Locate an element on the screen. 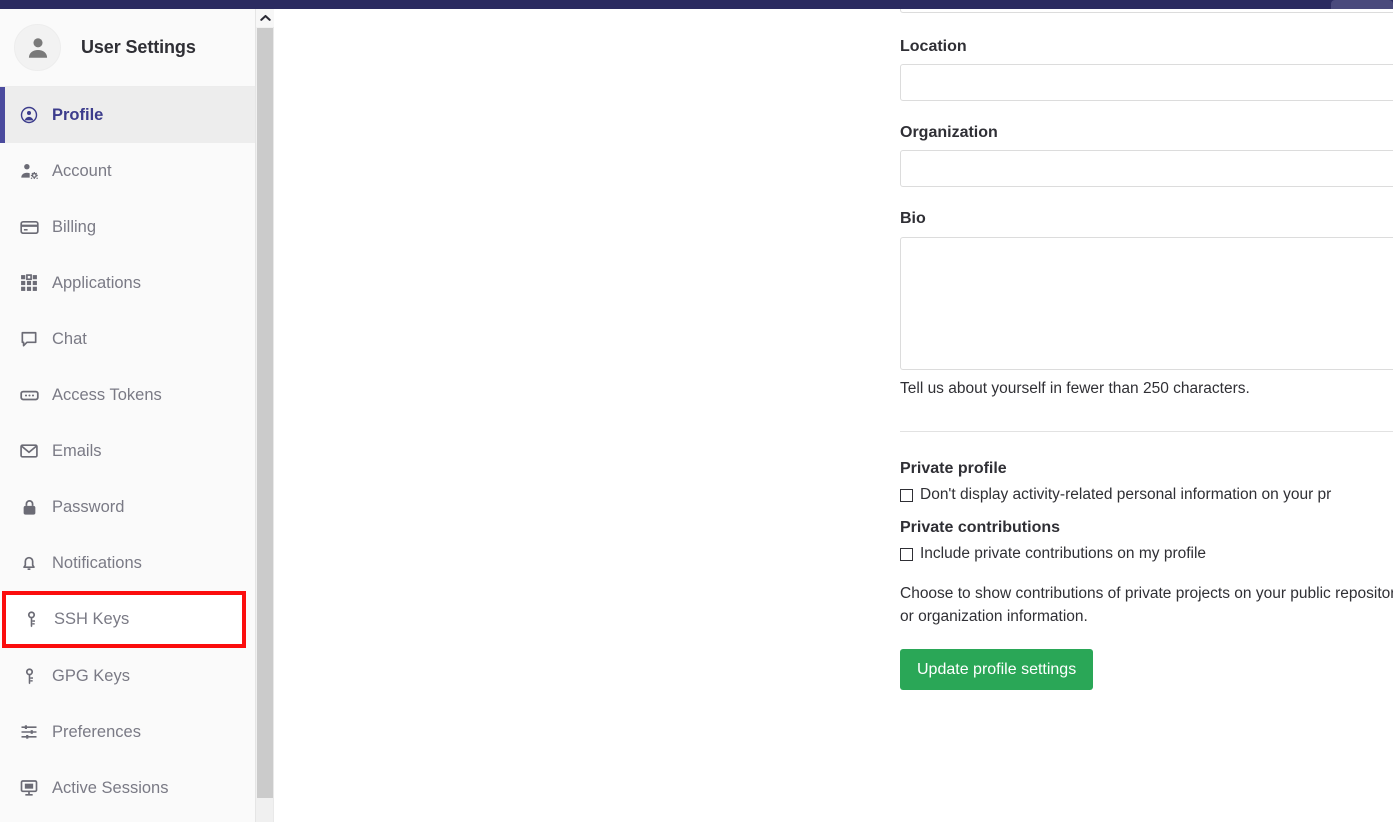 This screenshot has height=822, width=1393. sidebar-item-access-tokens: Access Tokens is located at coordinates (127, 395).